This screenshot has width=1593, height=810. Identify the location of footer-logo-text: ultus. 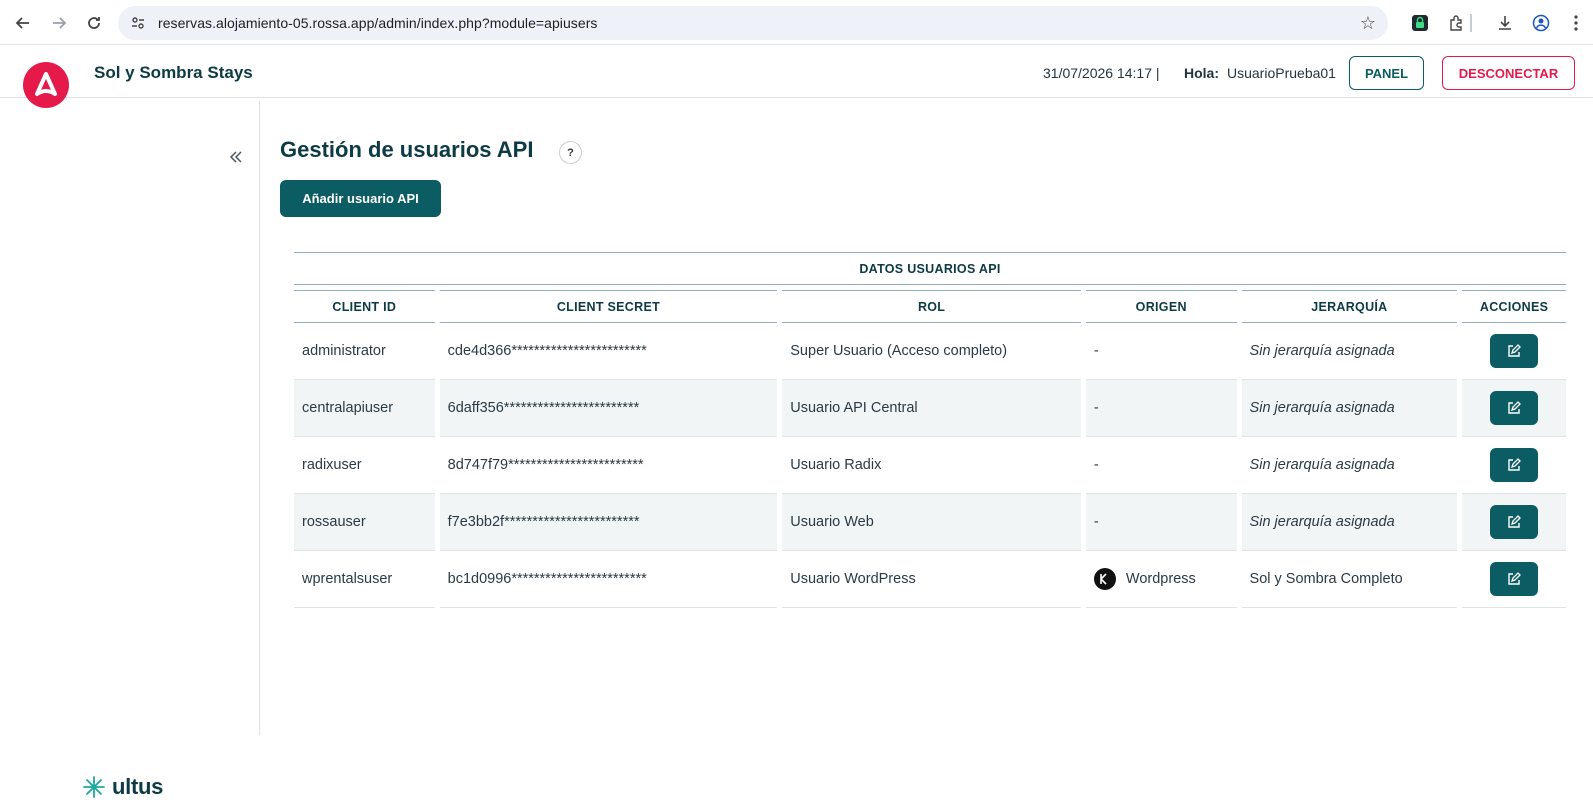
(138, 786).